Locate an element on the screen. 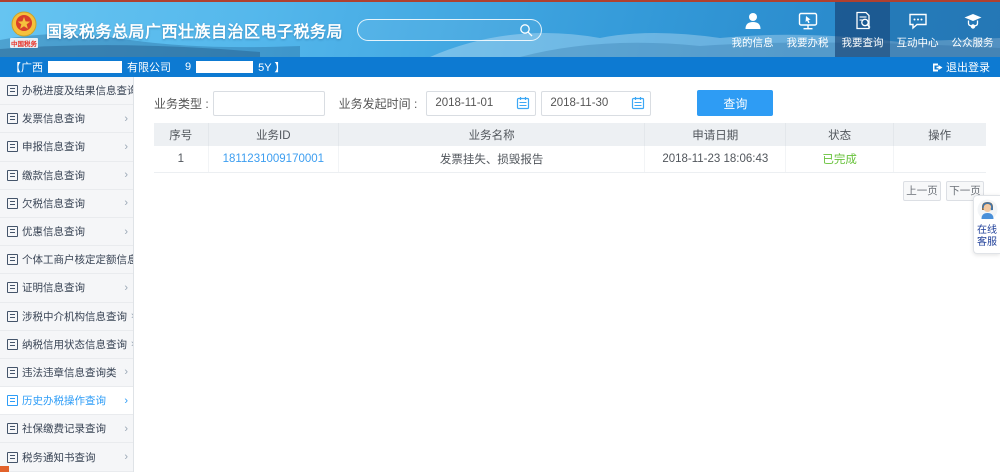 The width and height of the screenshot is (1000, 472). sidebar-item-payment-info-query: 缴款信息查询 › is located at coordinates (66, 176).